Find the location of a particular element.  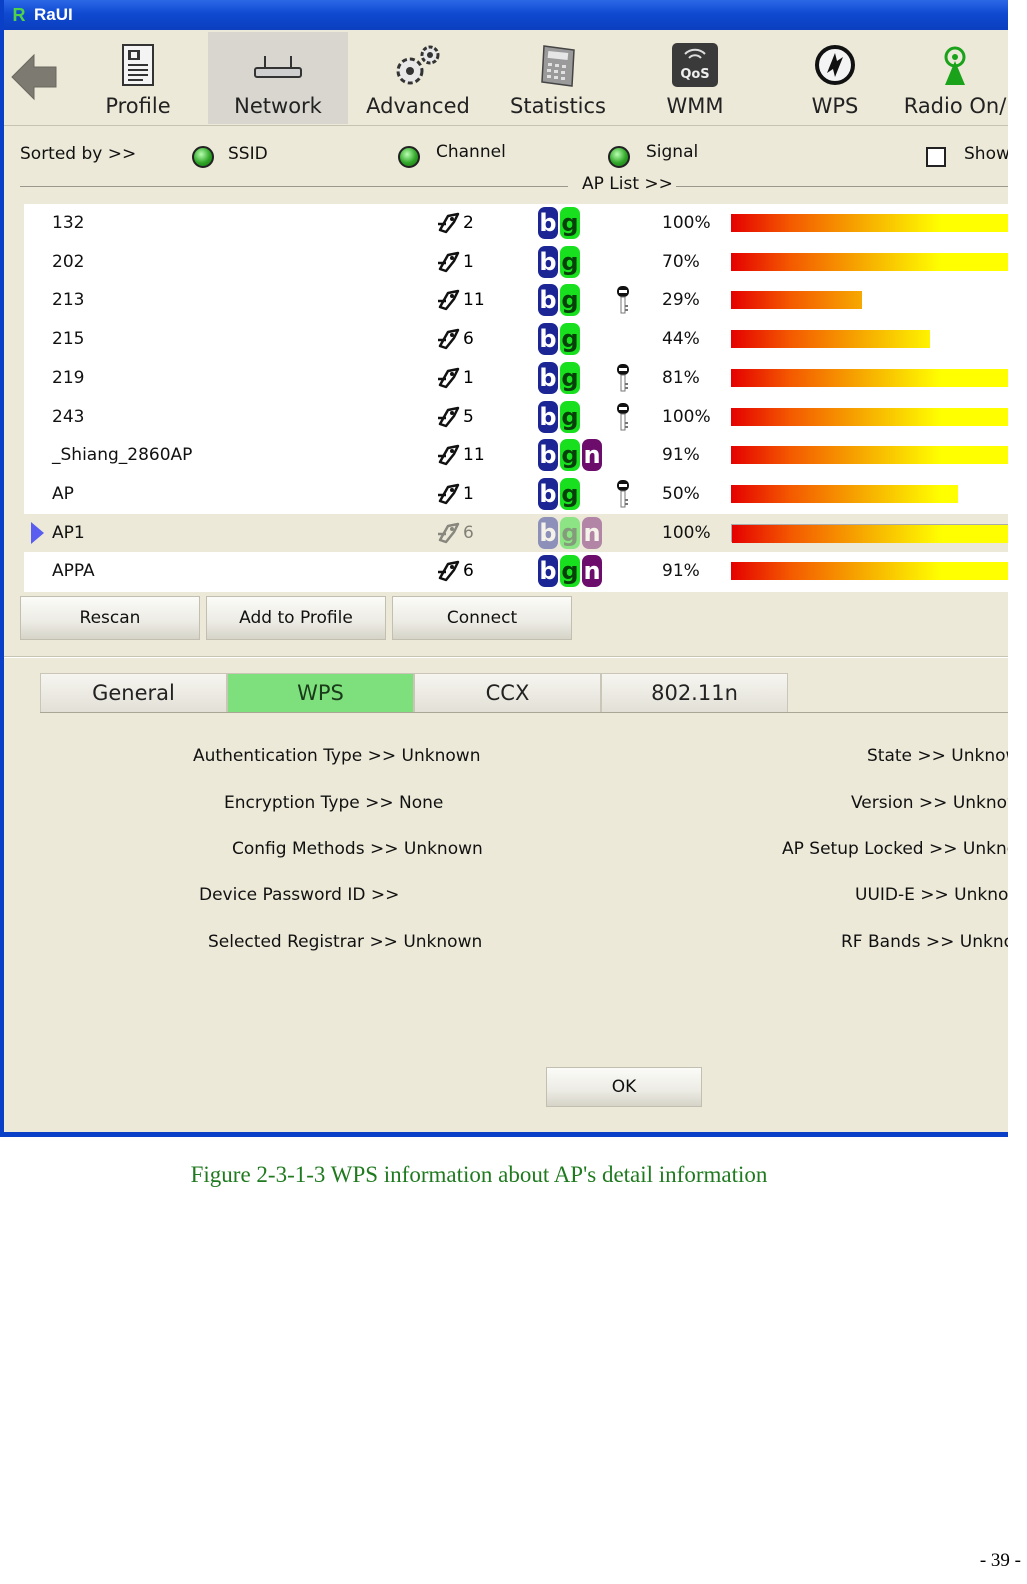

tab-wps: WPS is located at coordinates (320, 693).